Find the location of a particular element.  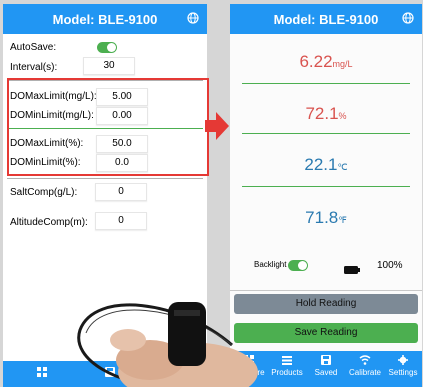

nav-calibrate: Calibrate is located at coordinates (365, 366).